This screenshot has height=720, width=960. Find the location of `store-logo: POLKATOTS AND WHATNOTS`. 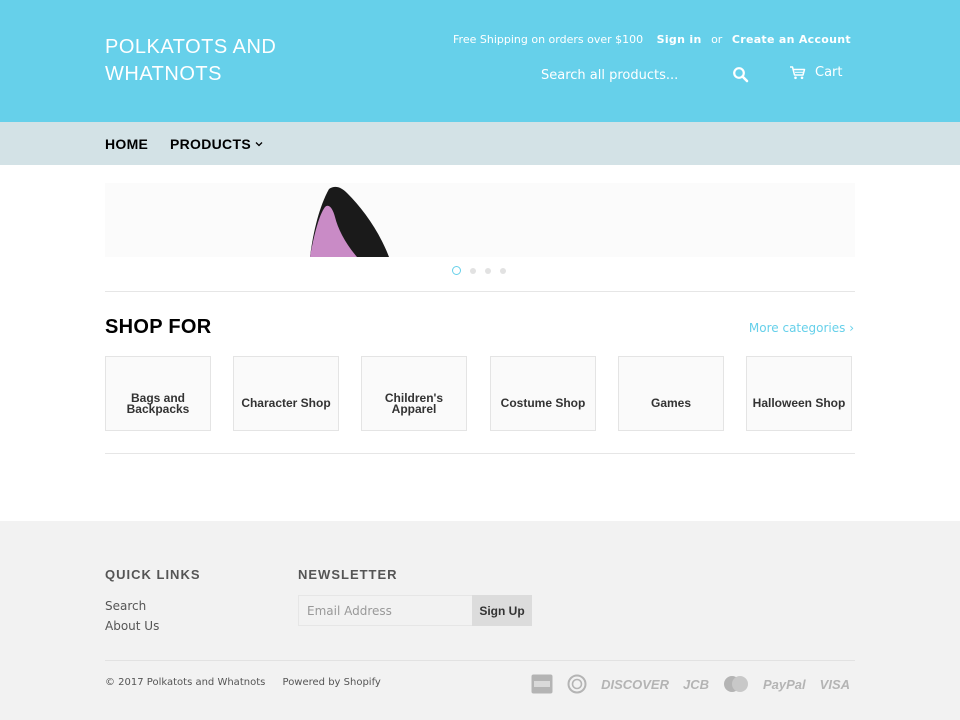

store-logo: POLKATOTS AND WHATNOTS is located at coordinates (205, 61).